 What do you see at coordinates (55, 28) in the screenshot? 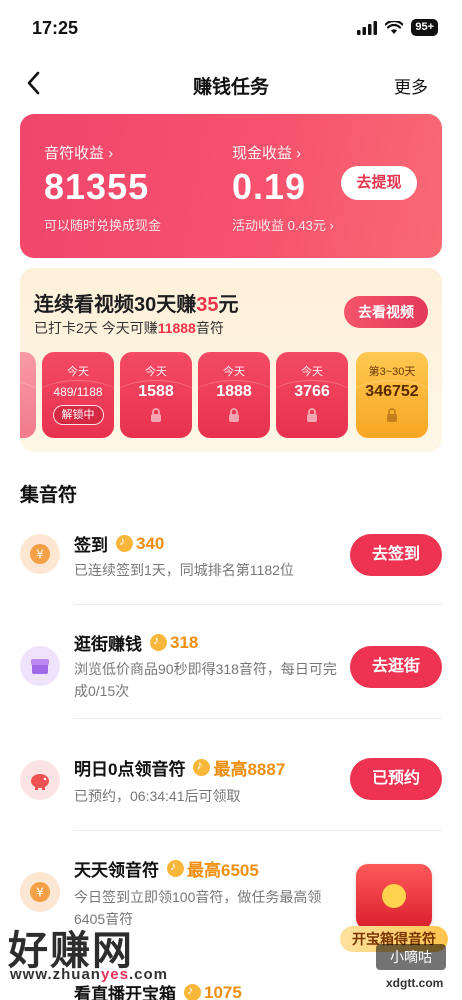
I see `status-time: 17:25` at bounding box center [55, 28].